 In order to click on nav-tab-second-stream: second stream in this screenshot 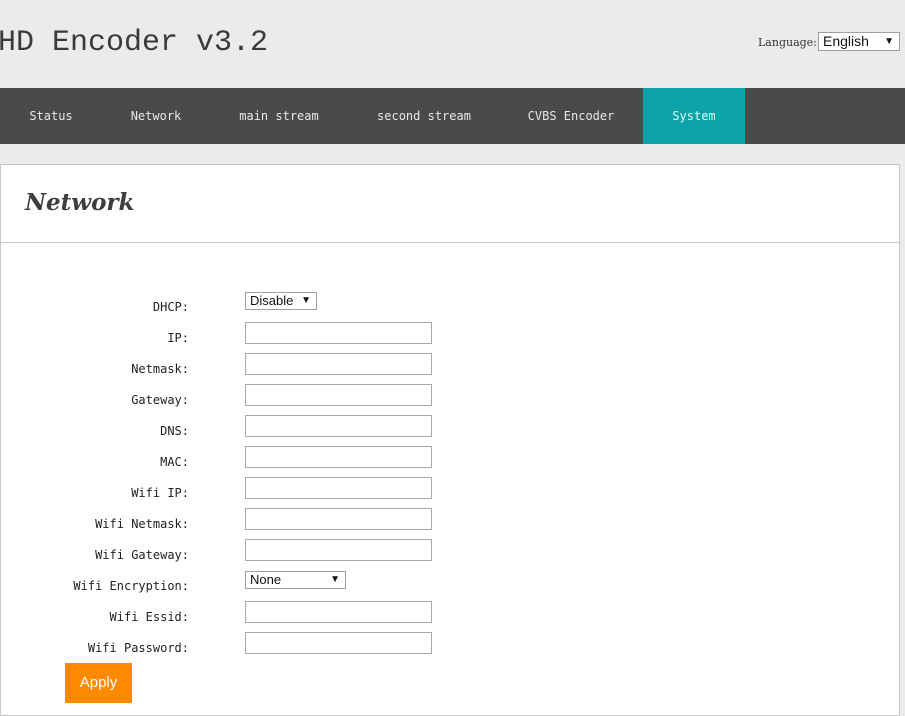, I will do `click(424, 116)`.